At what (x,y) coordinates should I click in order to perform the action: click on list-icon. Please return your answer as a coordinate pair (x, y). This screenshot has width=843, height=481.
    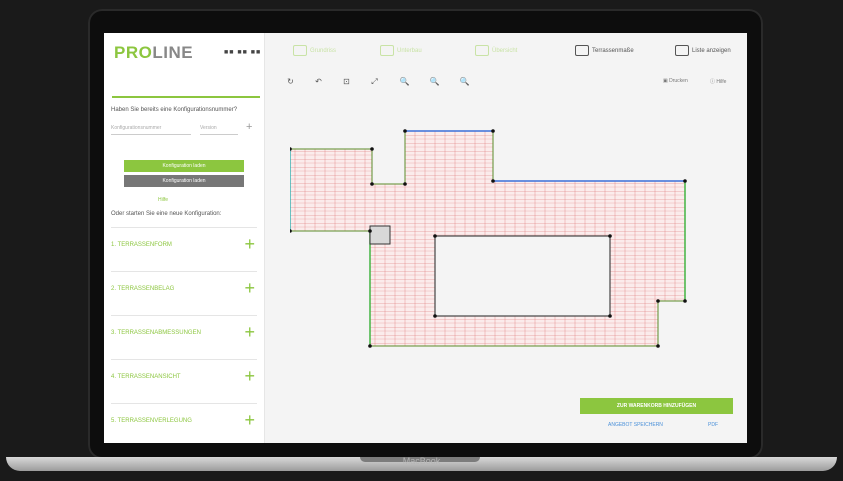
    Looking at the image, I should click on (682, 50).